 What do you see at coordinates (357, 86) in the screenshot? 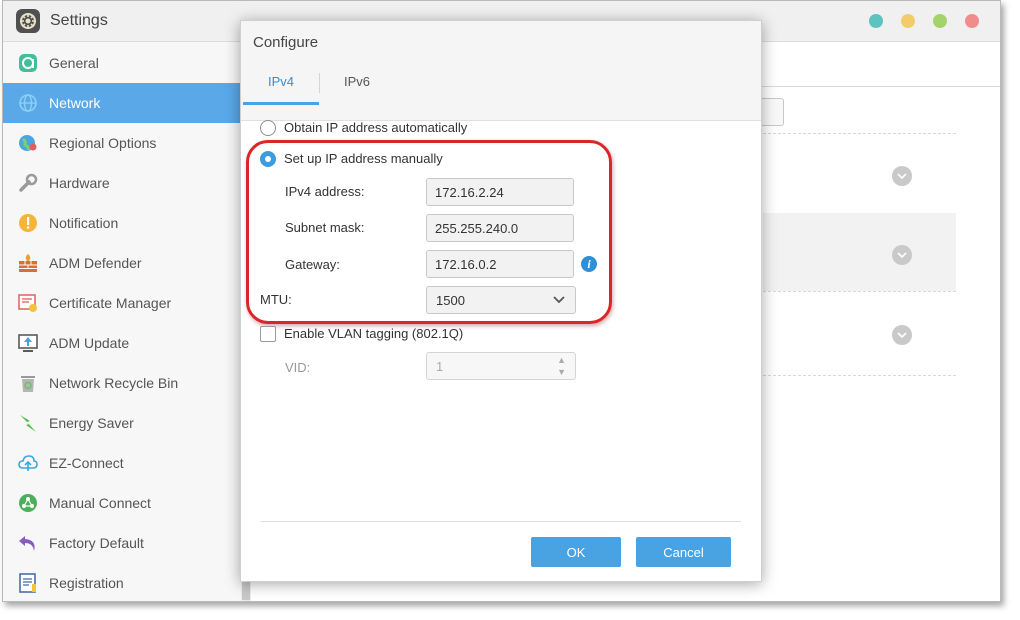
I see `tab-ipv6: IPv6` at bounding box center [357, 86].